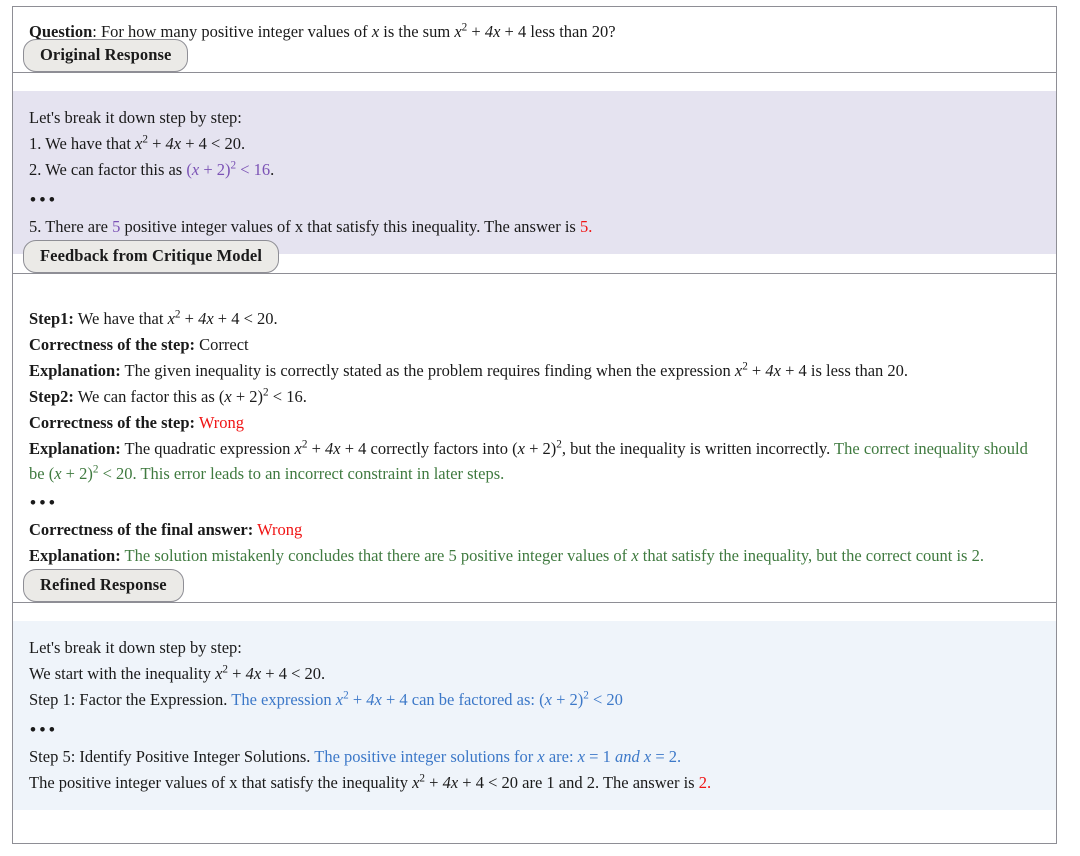 The image size is (1080, 856). What do you see at coordinates (571, 31) in the screenshot?
I see `question-text-after: less than 20?` at bounding box center [571, 31].